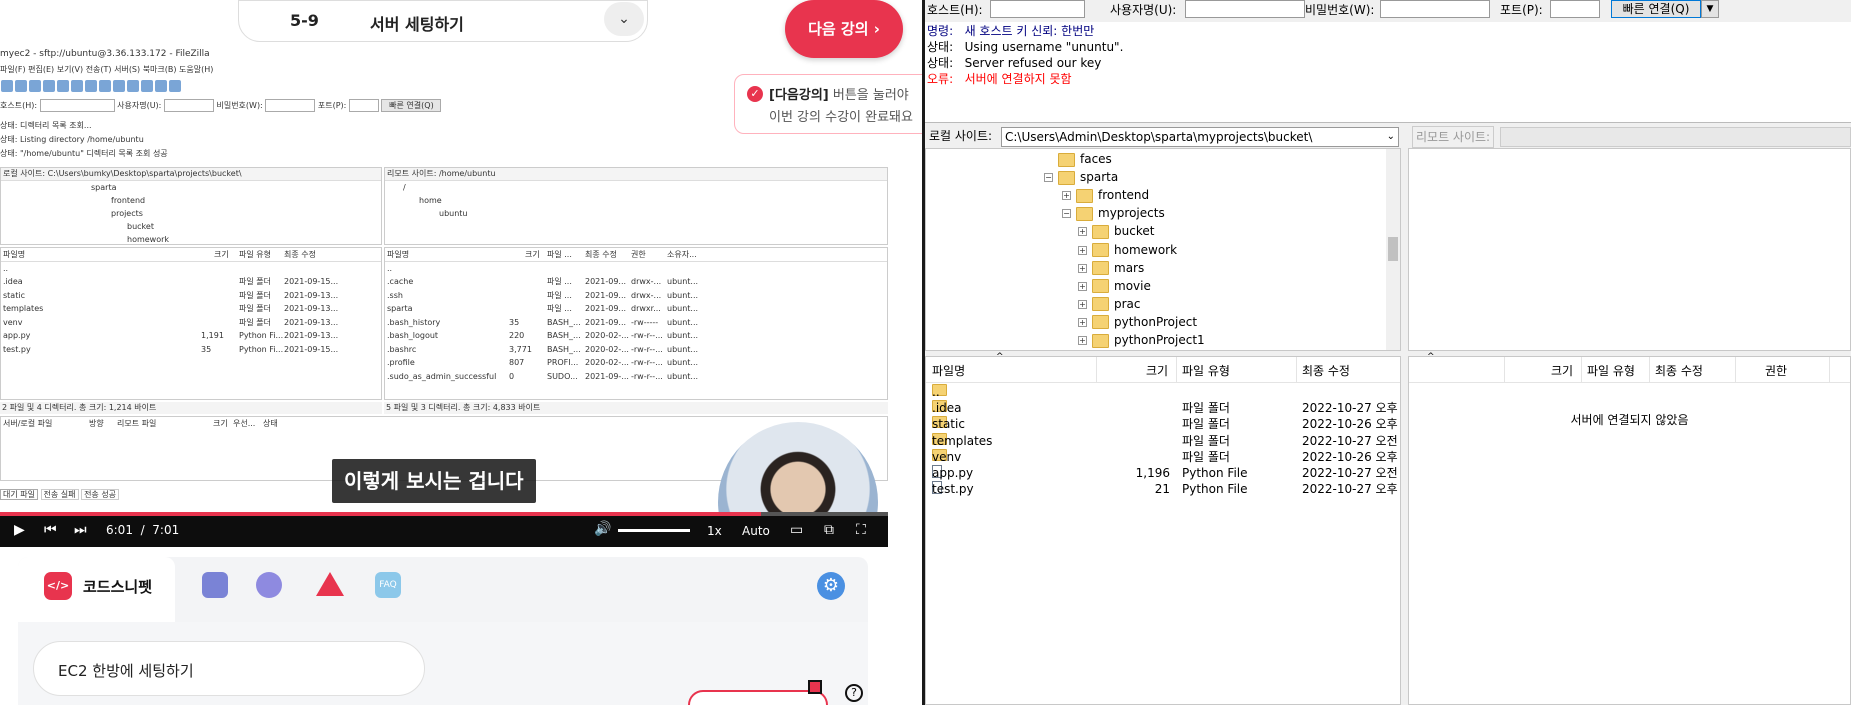 The height and width of the screenshot is (705, 1851). Describe the element at coordinates (80, 530) in the screenshot. I see `next-icon: ⏭` at that location.